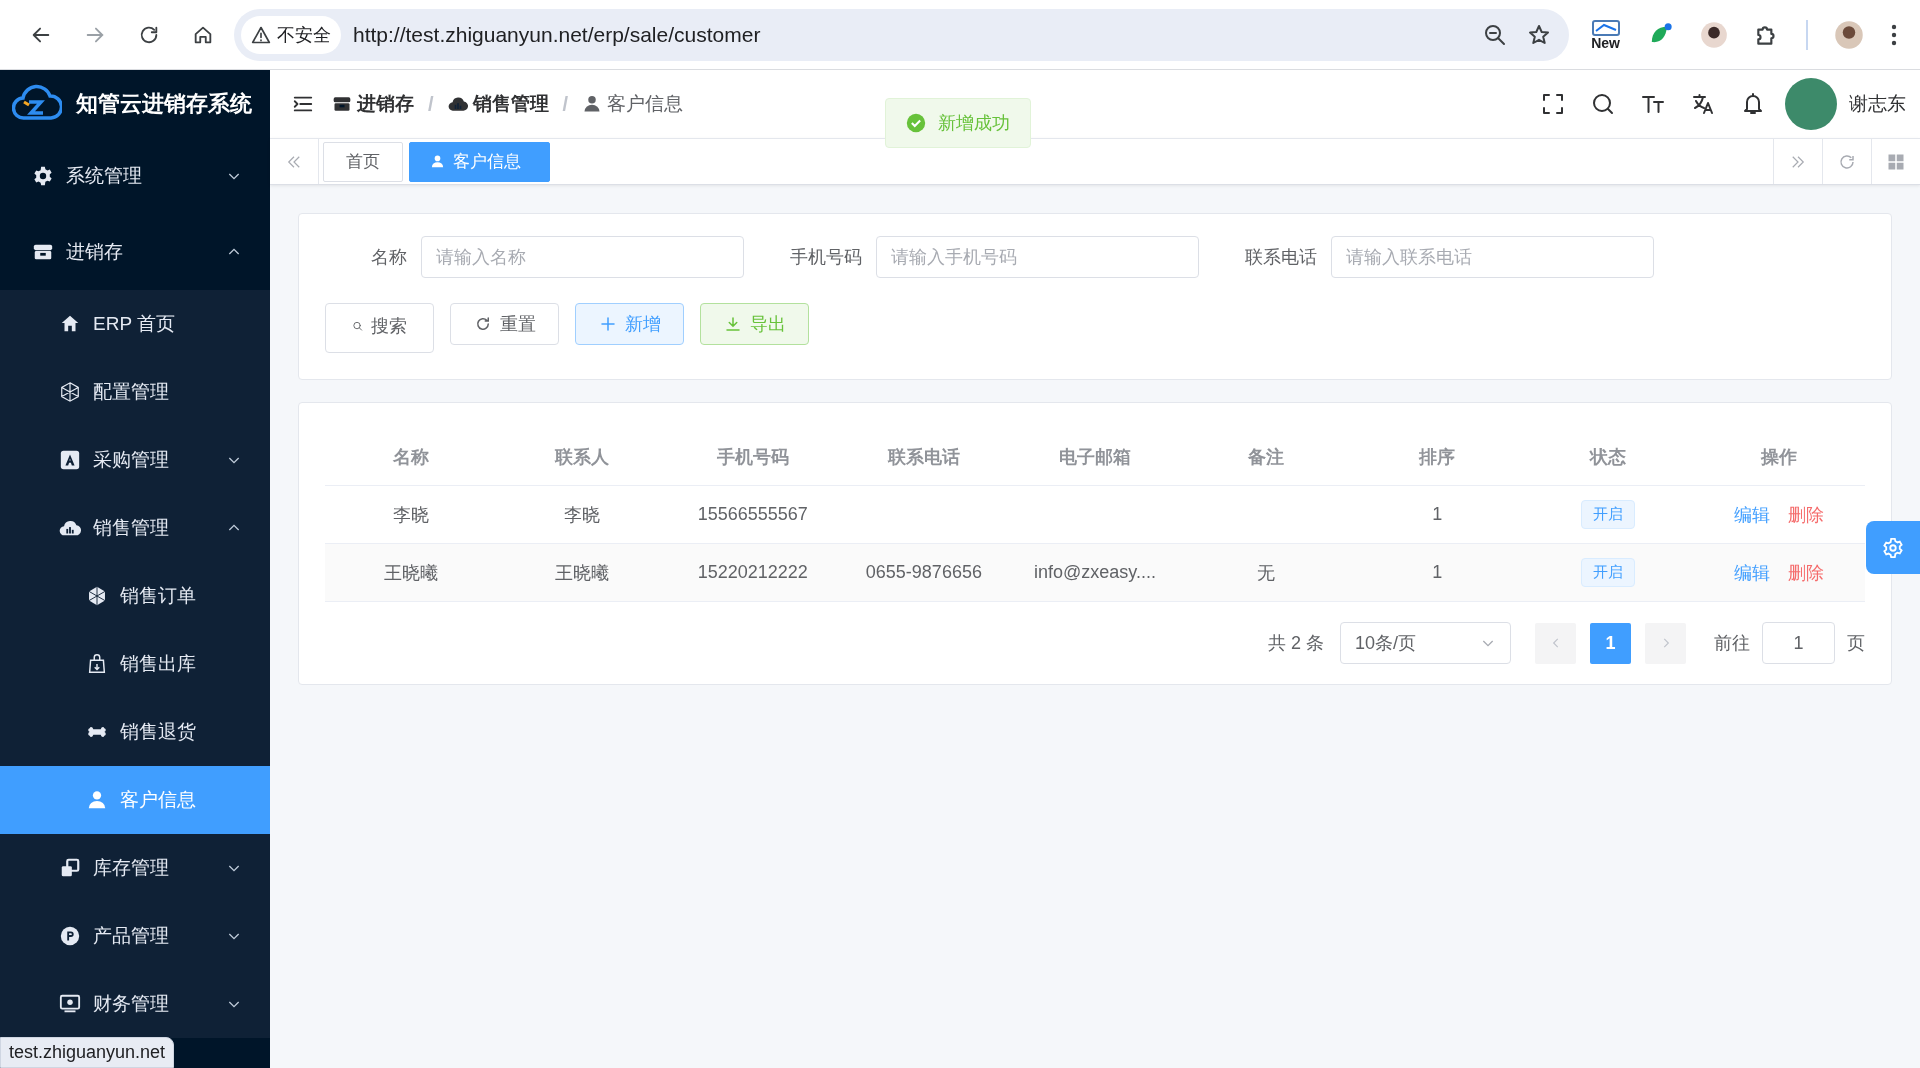 The width and height of the screenshot is (1920, 1068). Describe the element at coordinates (1894, 34) in the screenshot. I see `menu-dots-icon` at that location.